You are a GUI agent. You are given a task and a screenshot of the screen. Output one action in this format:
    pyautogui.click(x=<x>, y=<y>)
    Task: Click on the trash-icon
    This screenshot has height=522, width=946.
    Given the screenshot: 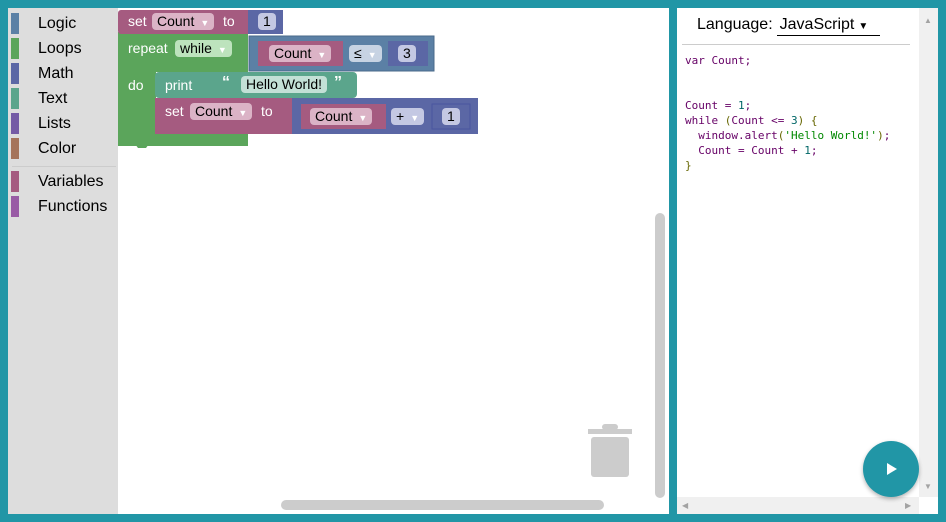 What is the action you would take?
    pyautogui.click(x=610, y=451)
    